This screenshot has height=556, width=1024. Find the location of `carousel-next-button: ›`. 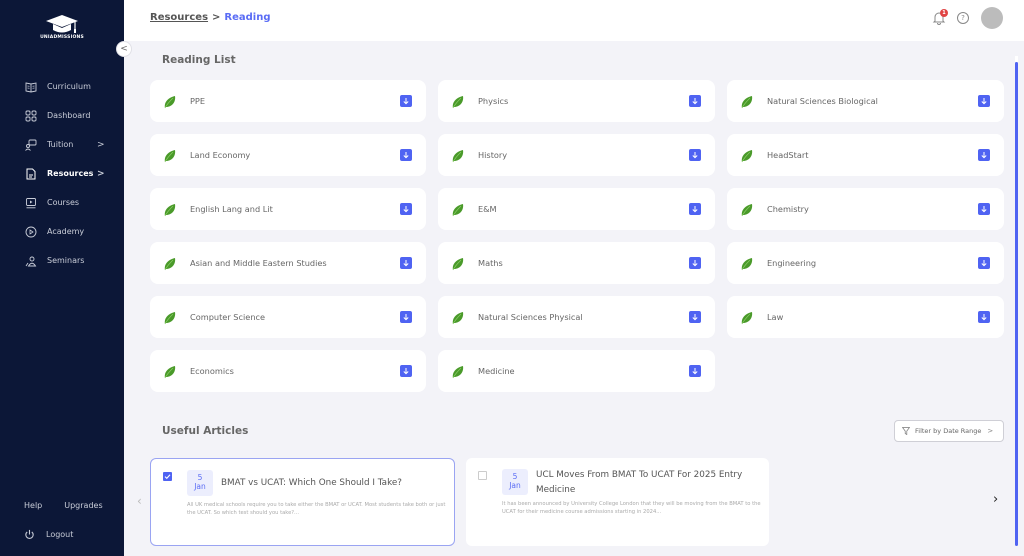

carousel-next-button: › is located at coordinates (995, 499).